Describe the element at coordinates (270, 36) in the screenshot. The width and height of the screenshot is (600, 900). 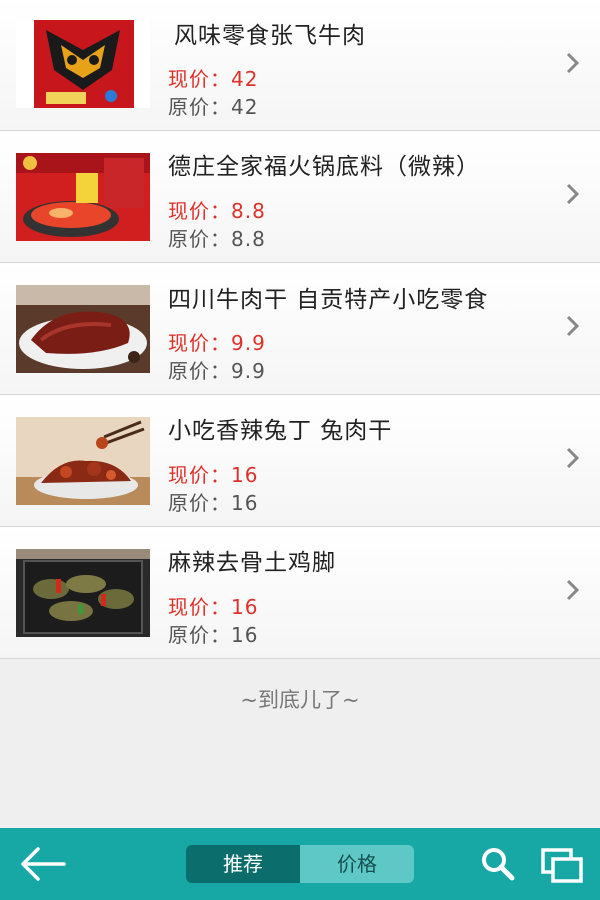
I see `product-title: 风味零食张飞牛肉` at that location.